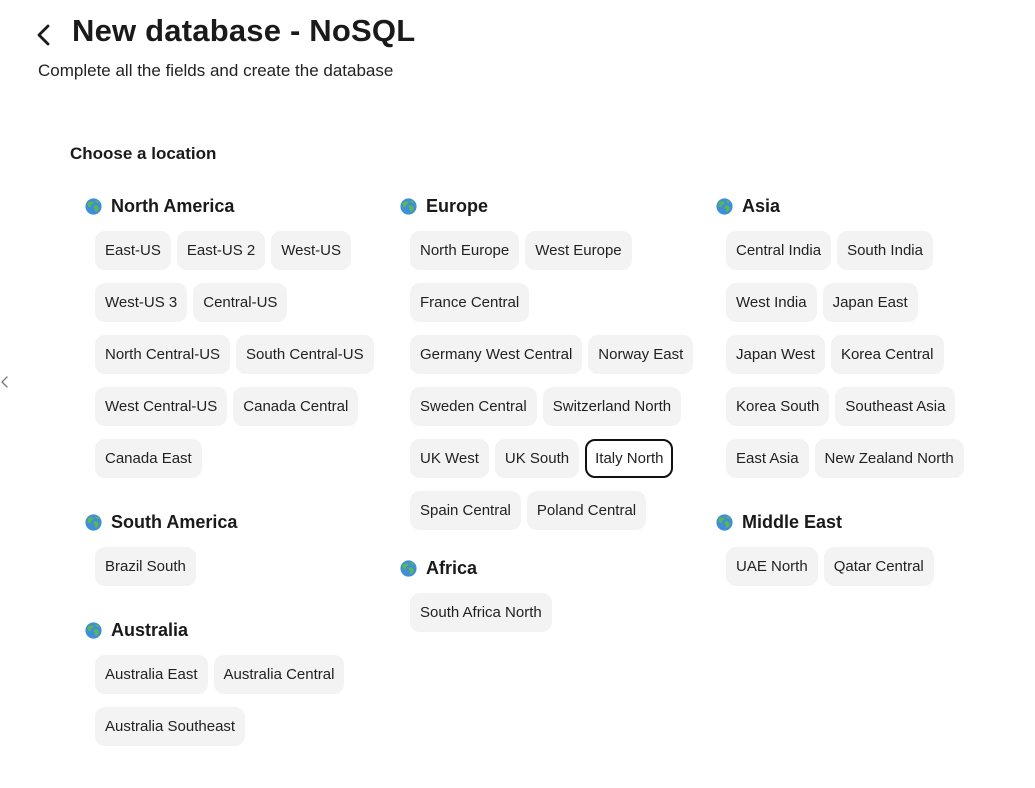 This screenshot has height=788, width=1035. Describe the element at coordinates (465, 510) in the screenshot. I see `location-chip-spain-central: Spain Central` at that location.